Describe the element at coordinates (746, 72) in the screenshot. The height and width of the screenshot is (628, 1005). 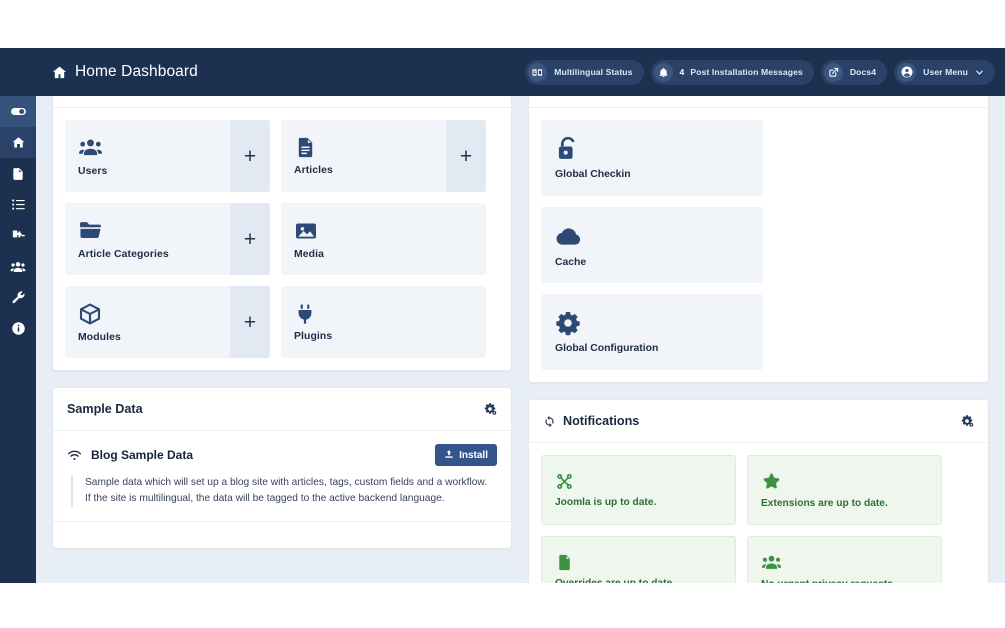
I see `post-installation-messages-label: Post Installation Messages` at that location.